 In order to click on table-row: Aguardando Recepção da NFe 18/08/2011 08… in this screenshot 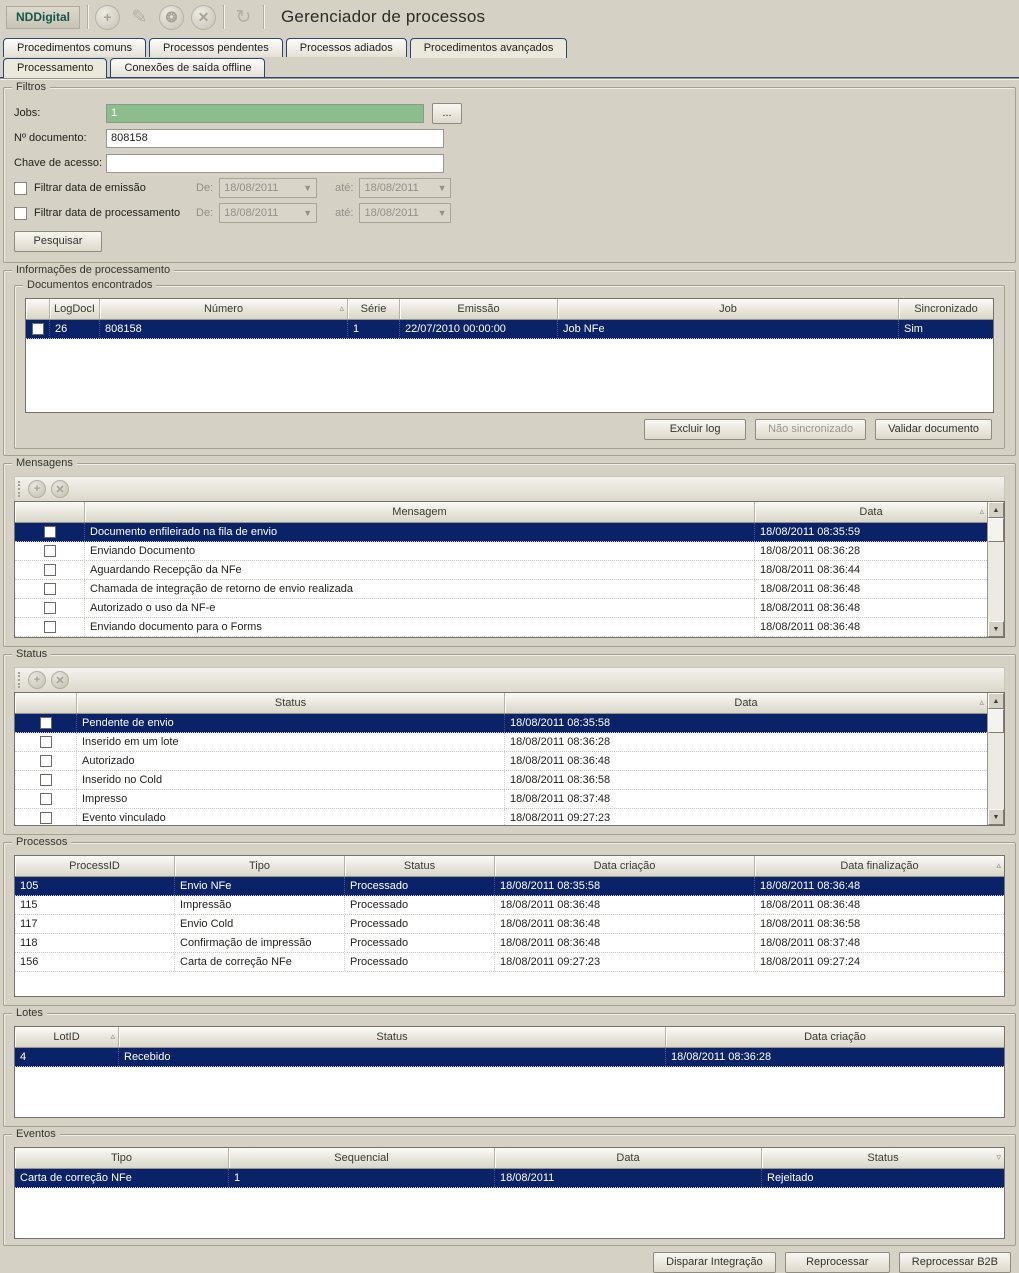, I will do `click(501, 570)`.